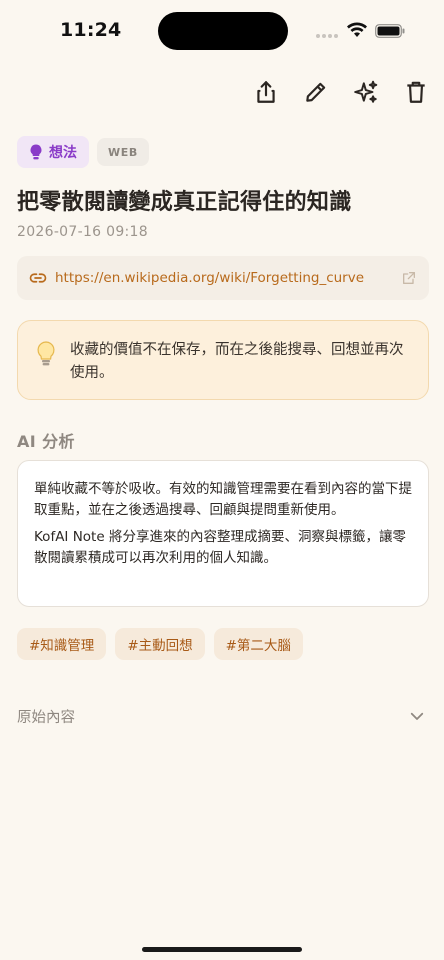  What do you see at coordinates (417, 716) in the screenshot?
I see `chevron-down-icon` at bounding box center [417, 716].